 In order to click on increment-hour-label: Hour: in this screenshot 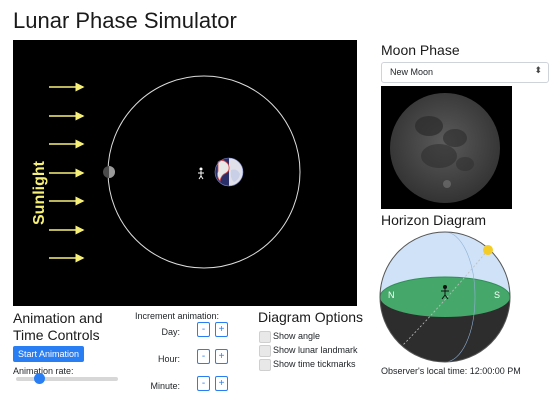, I will do `click(168, 359)`.